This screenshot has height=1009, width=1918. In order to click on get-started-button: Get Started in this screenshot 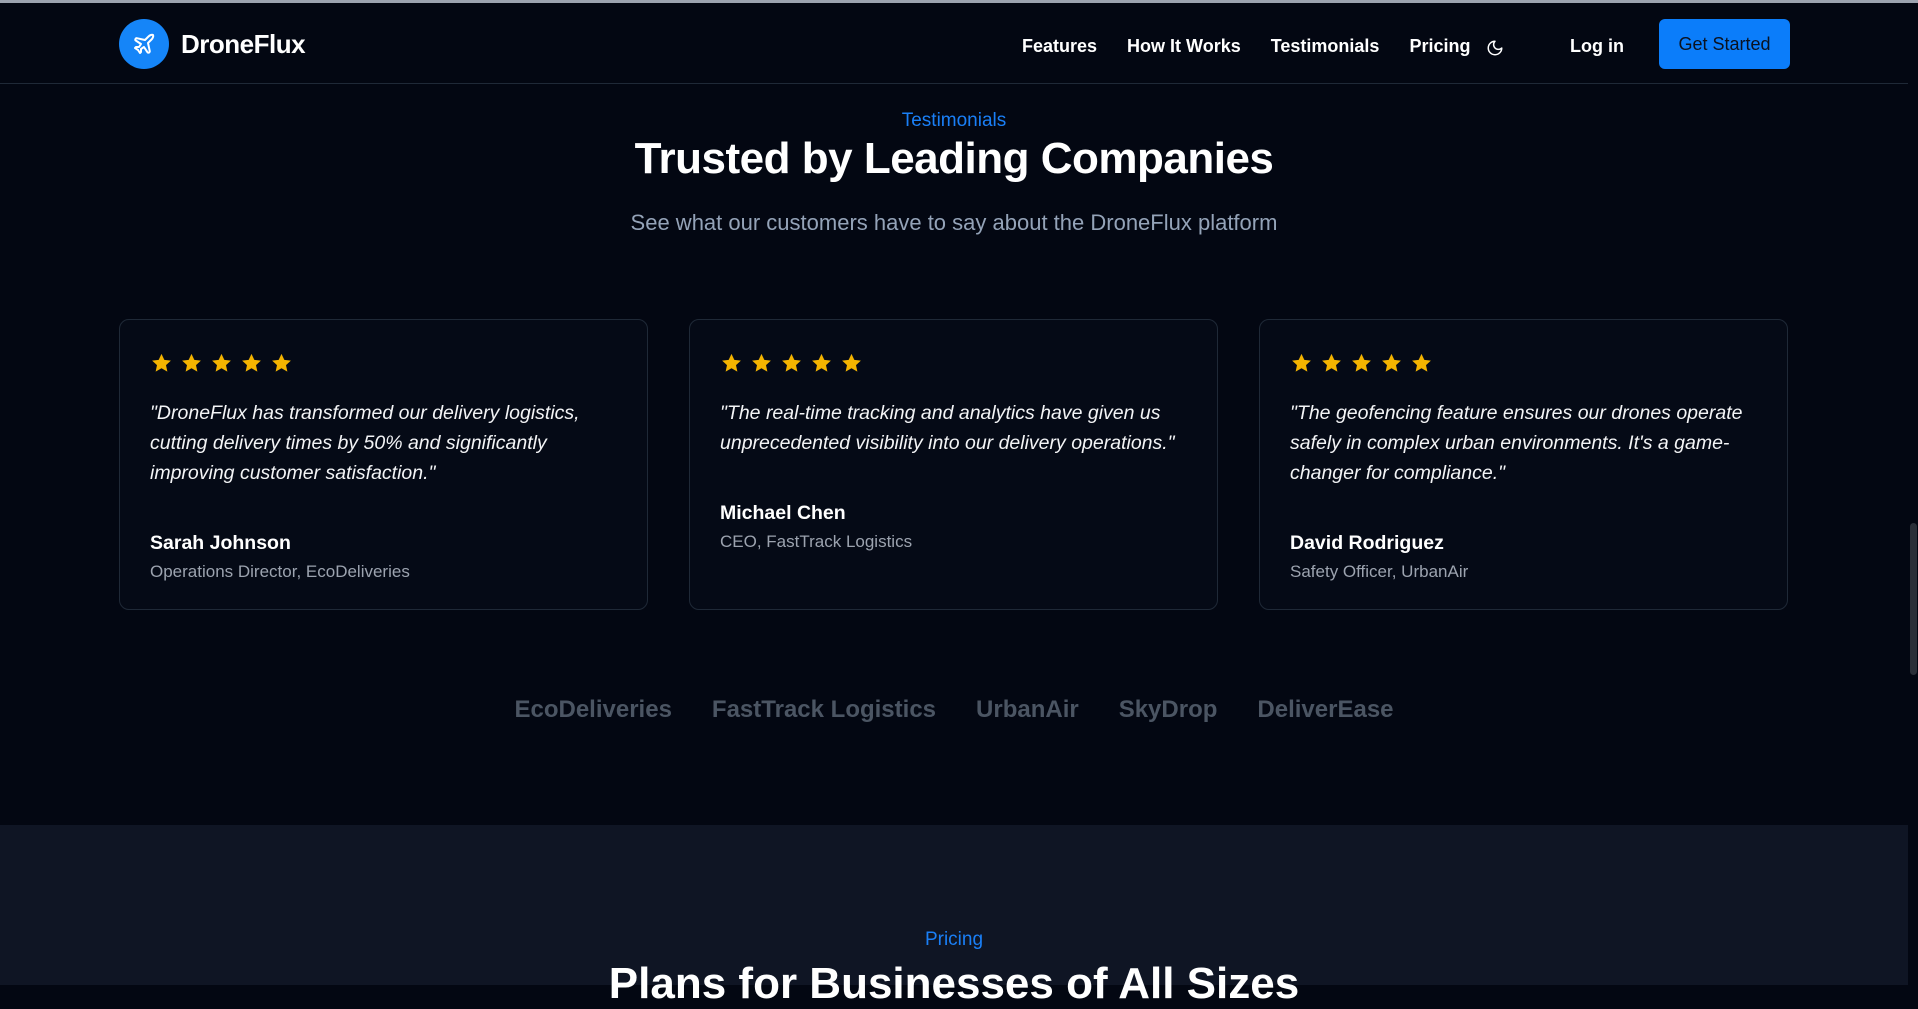, I will do `click(1724, 44)`.